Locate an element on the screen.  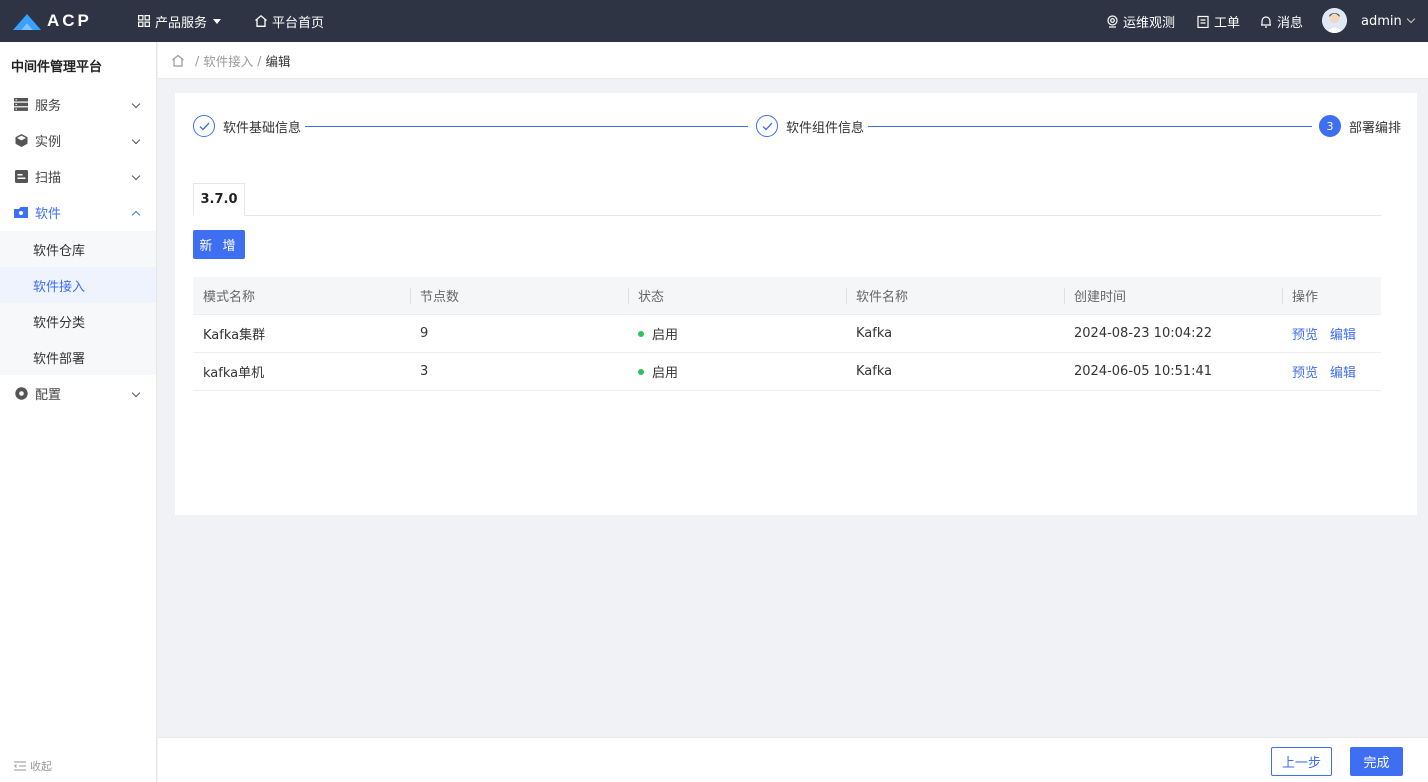
sidebar-item-instance: 实例 is located at coordinates (78, 140).